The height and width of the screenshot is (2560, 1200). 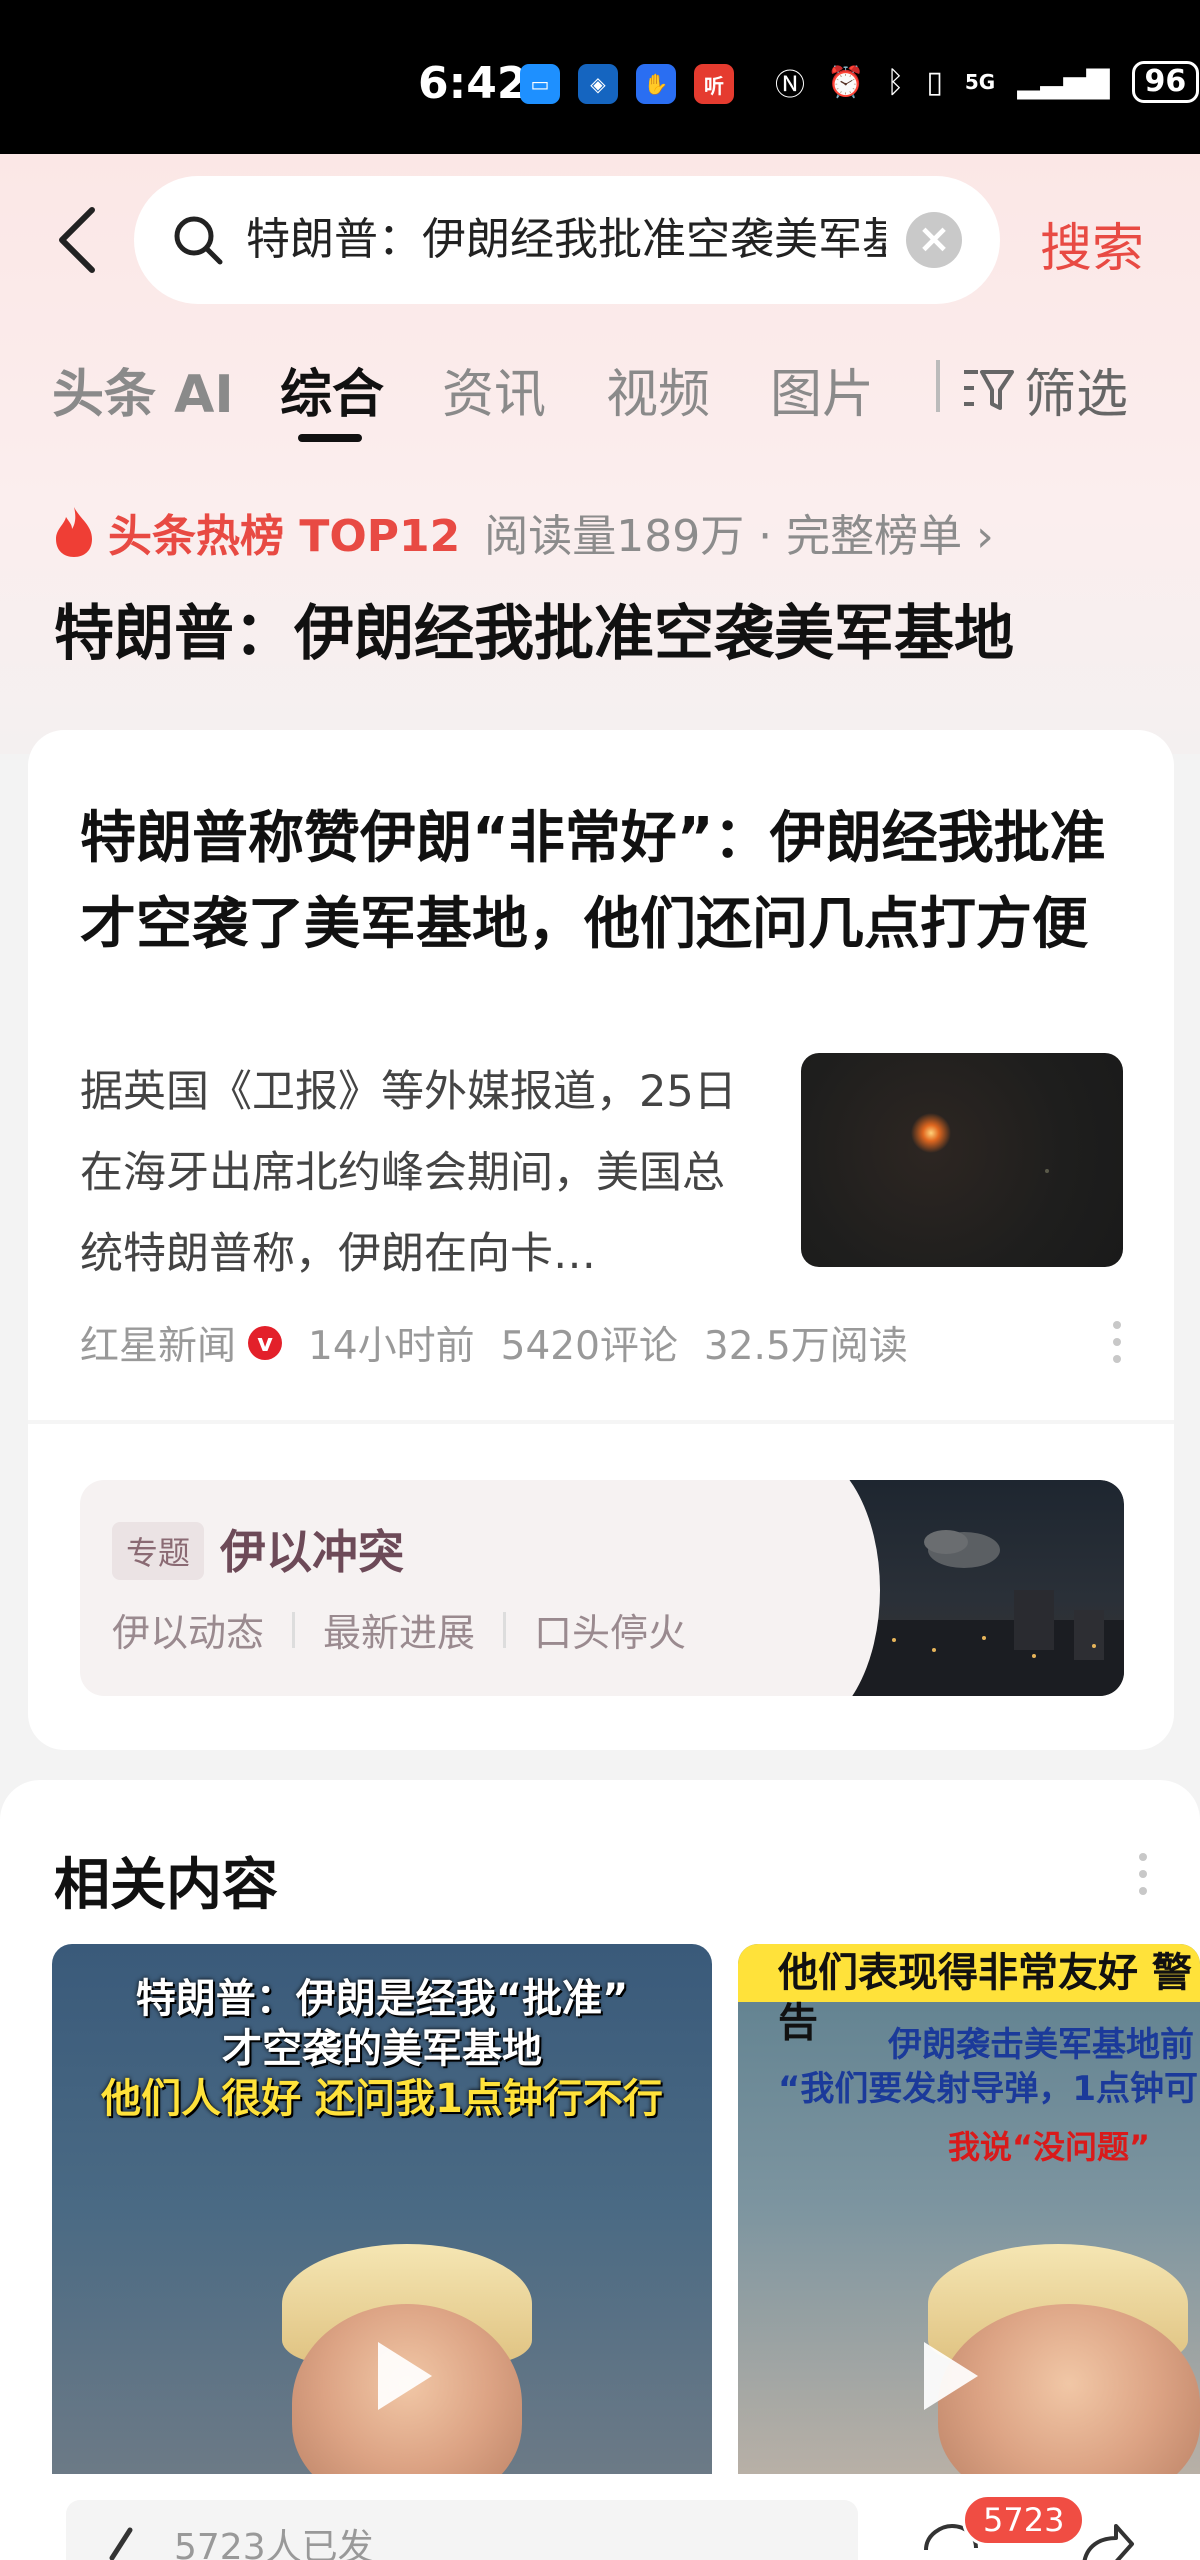 I want to click on active-tab-indicator, so click(x=330, y=438).